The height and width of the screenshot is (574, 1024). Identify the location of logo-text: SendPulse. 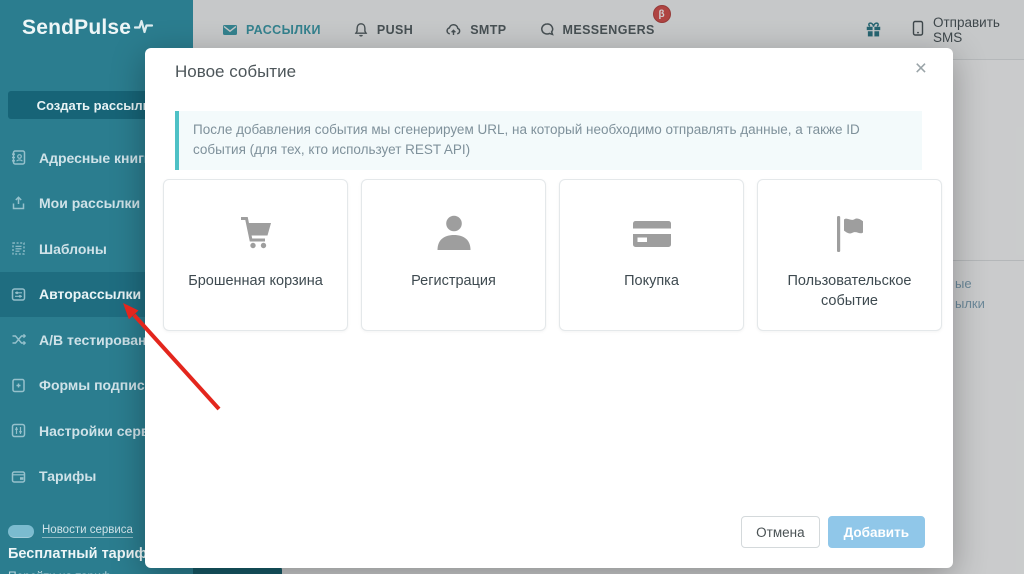
(77, 27).